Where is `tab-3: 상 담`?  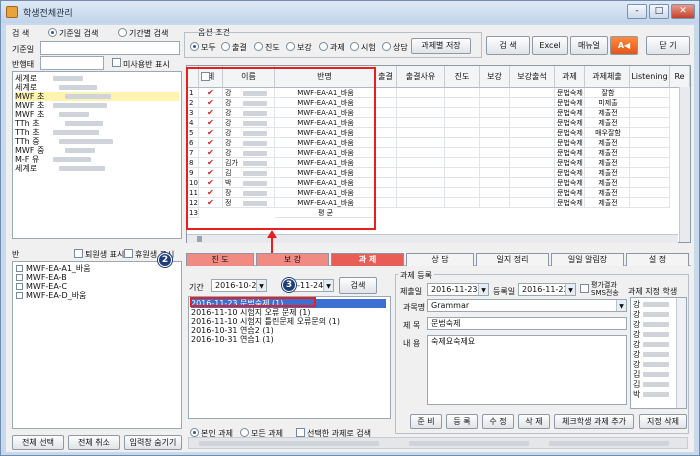 tab-3: 상 담 is located at coordinates (440, 259).